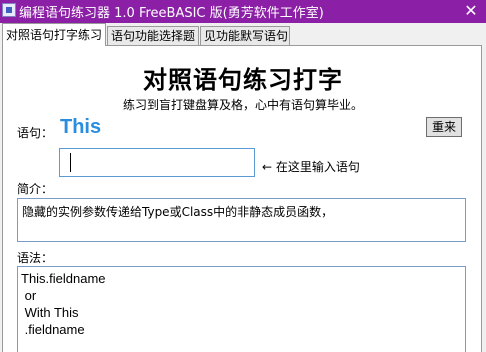 Image resolution: width=486 pixels, height=352 pixels. I want to click on reset-button: 重来, so click(444, 127).